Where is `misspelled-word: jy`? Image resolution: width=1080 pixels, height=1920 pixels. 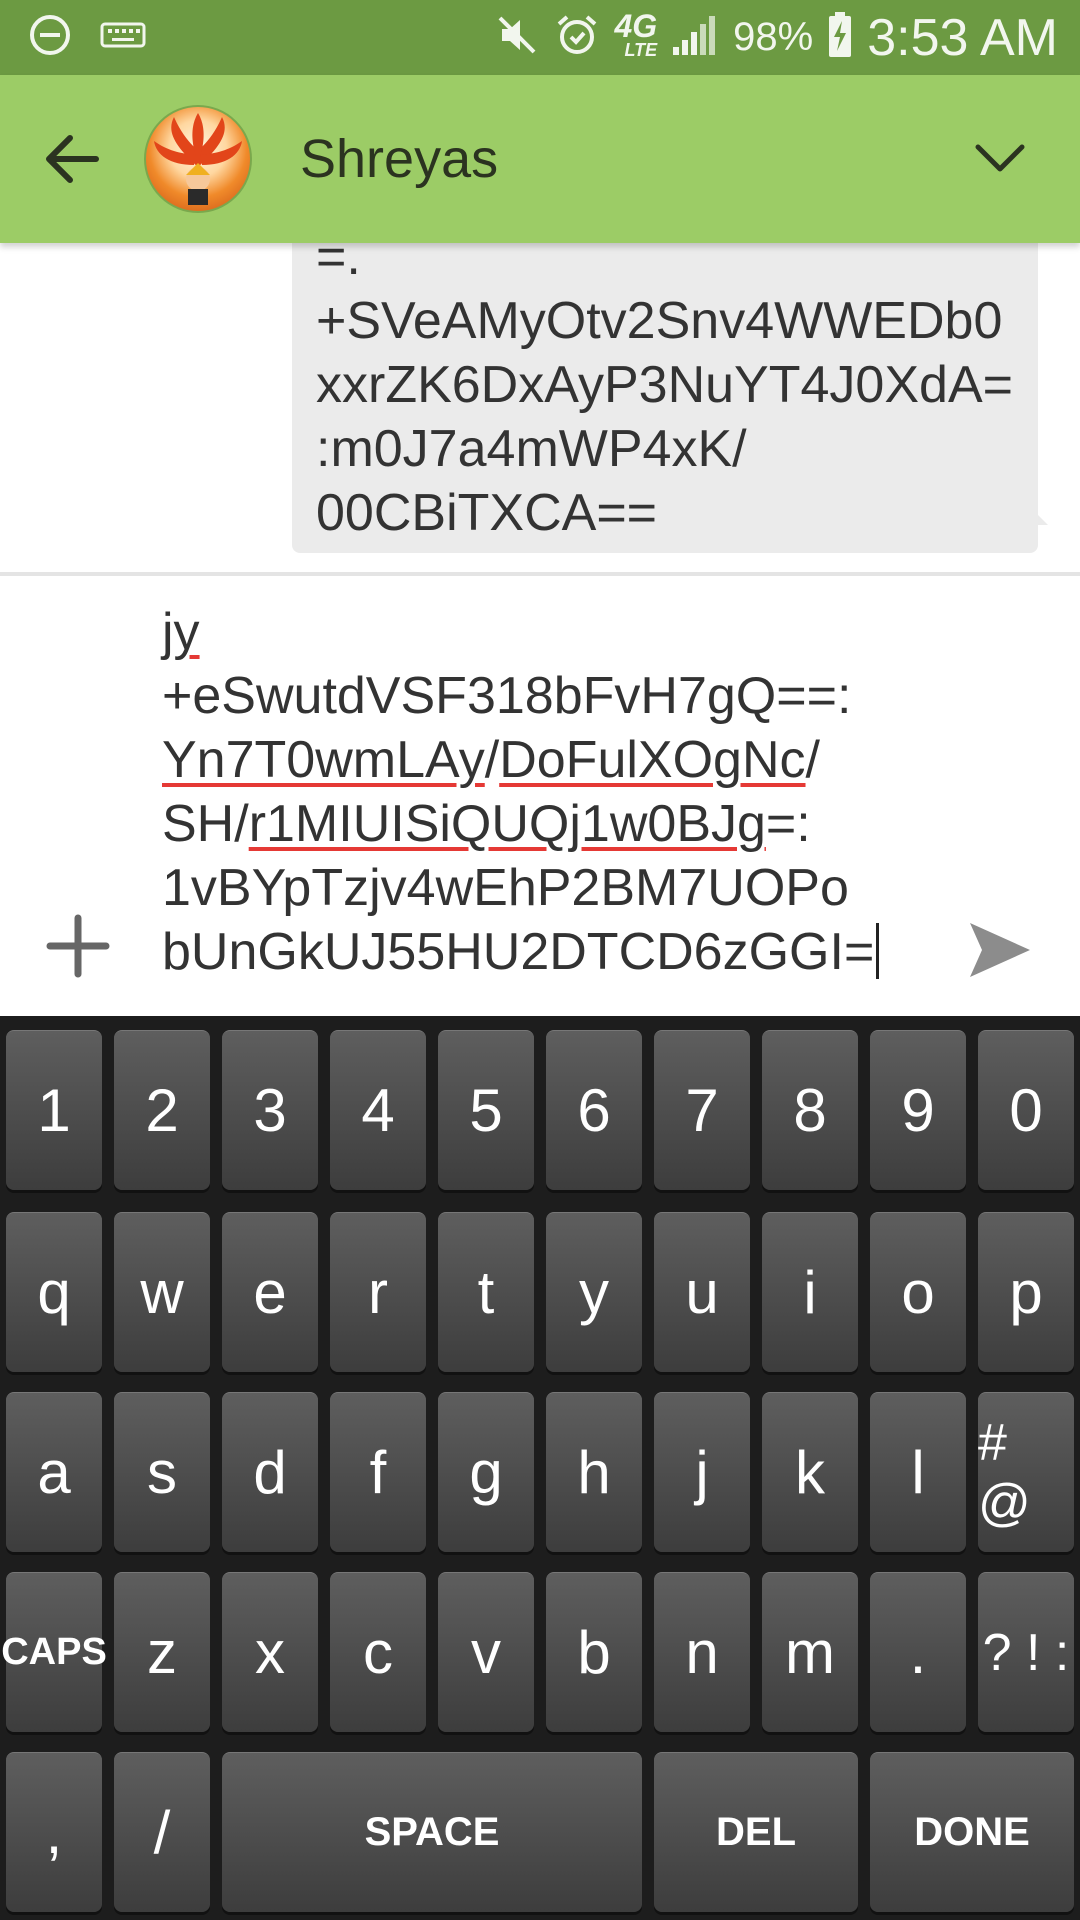
misspelled-word: jy is located at coordinates (181, 632).